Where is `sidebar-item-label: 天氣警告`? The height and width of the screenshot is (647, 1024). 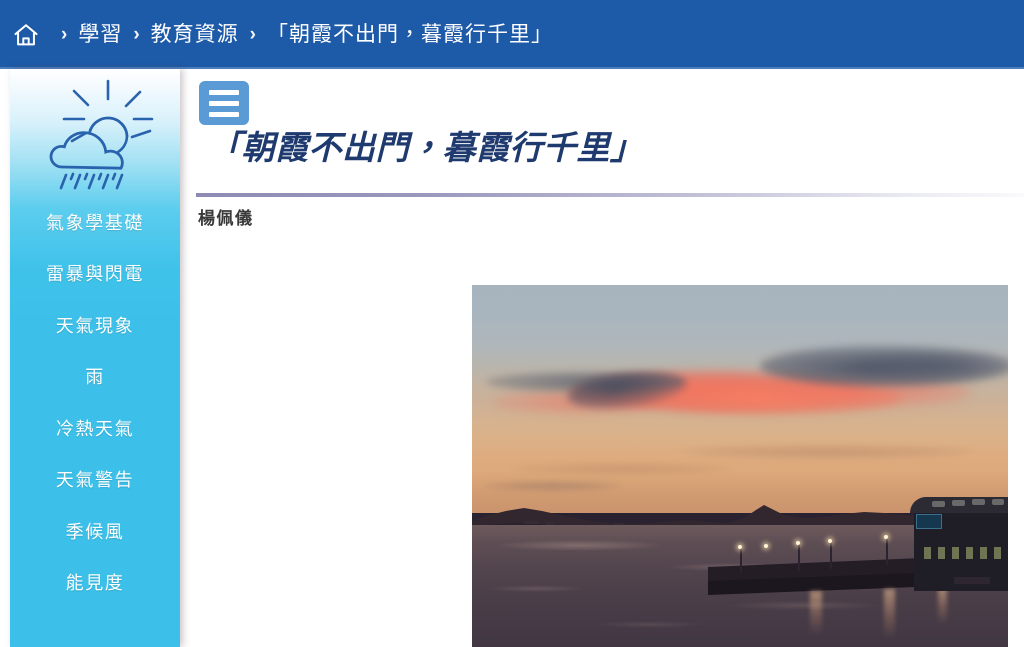 sidebar-item-label: 天氣警告 is located at coordinates (95, 480).